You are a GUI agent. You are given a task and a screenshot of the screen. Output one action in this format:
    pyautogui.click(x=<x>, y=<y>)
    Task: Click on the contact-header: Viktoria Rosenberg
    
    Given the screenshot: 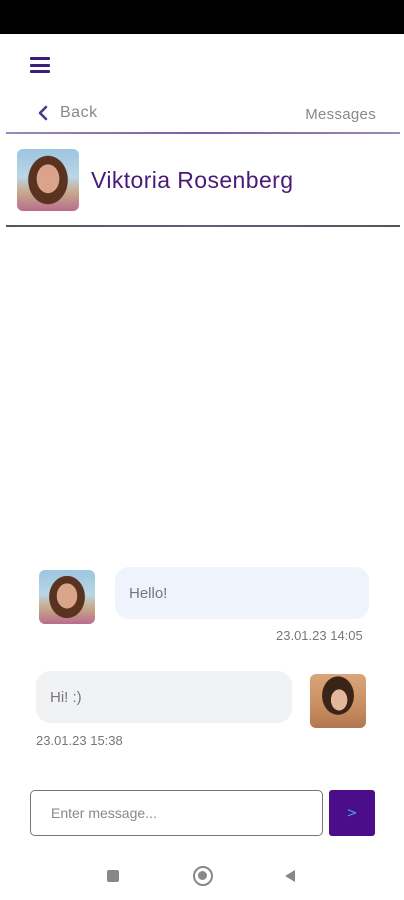 What is the action you would take?
    pyautogui.click(x=155, y=180)
    